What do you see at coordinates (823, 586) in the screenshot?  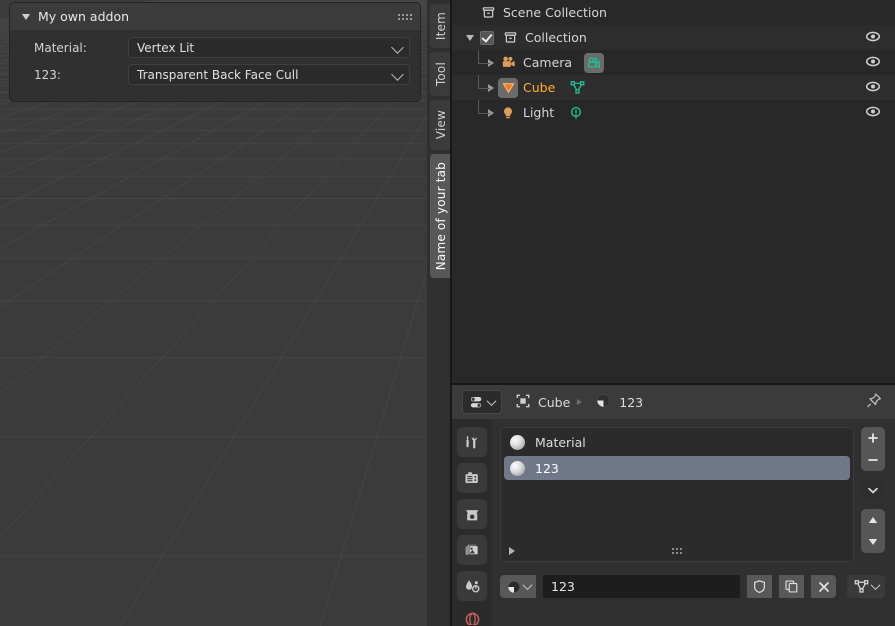 I see `unlink-material-button` at bounding box center [823, 586].